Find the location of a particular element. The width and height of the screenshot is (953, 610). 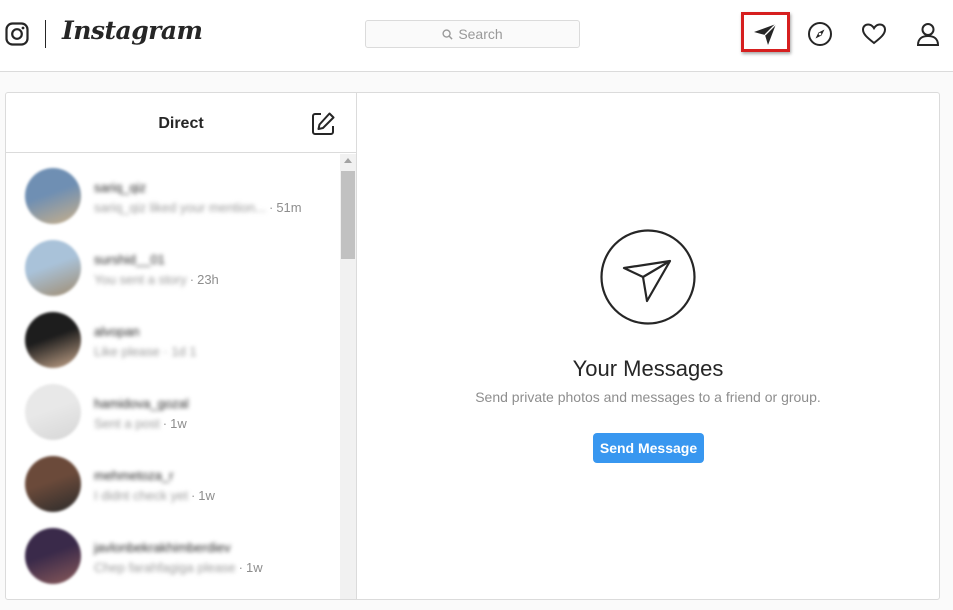

thread-preview: Like please · 1d 1 is located at coordinates (147, 351).